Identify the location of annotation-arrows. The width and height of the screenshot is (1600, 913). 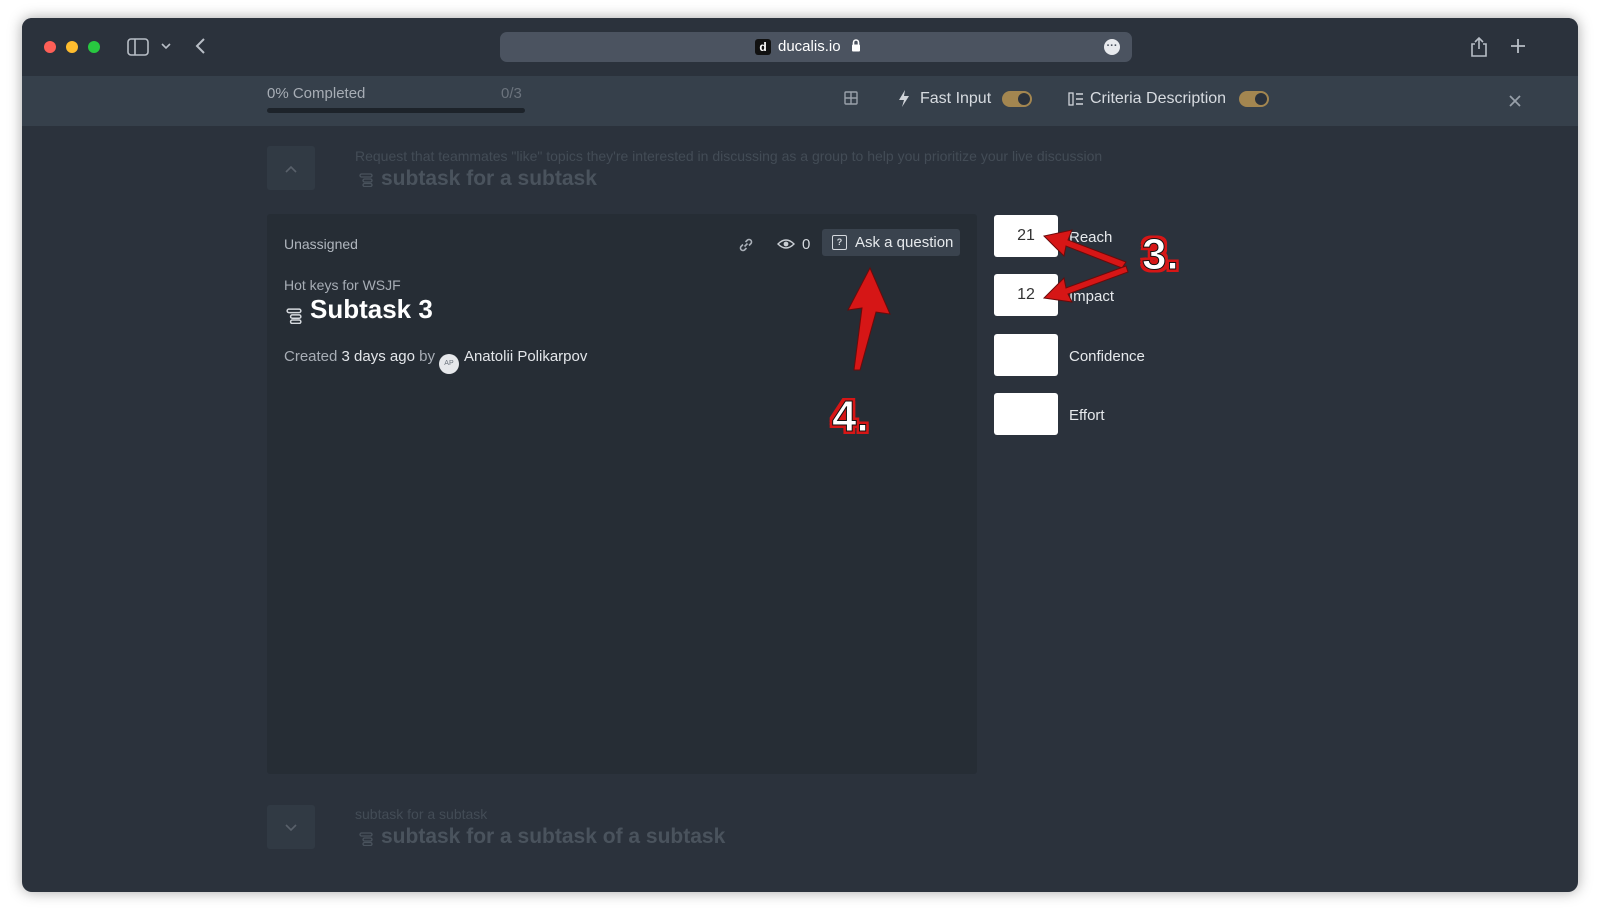
(988, 300).